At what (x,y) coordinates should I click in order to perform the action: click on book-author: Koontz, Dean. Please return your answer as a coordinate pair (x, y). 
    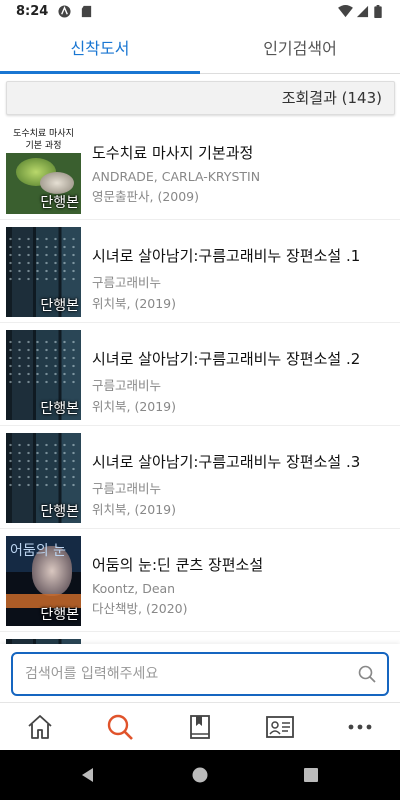
    Looking at the image, I should click on (134, 588).